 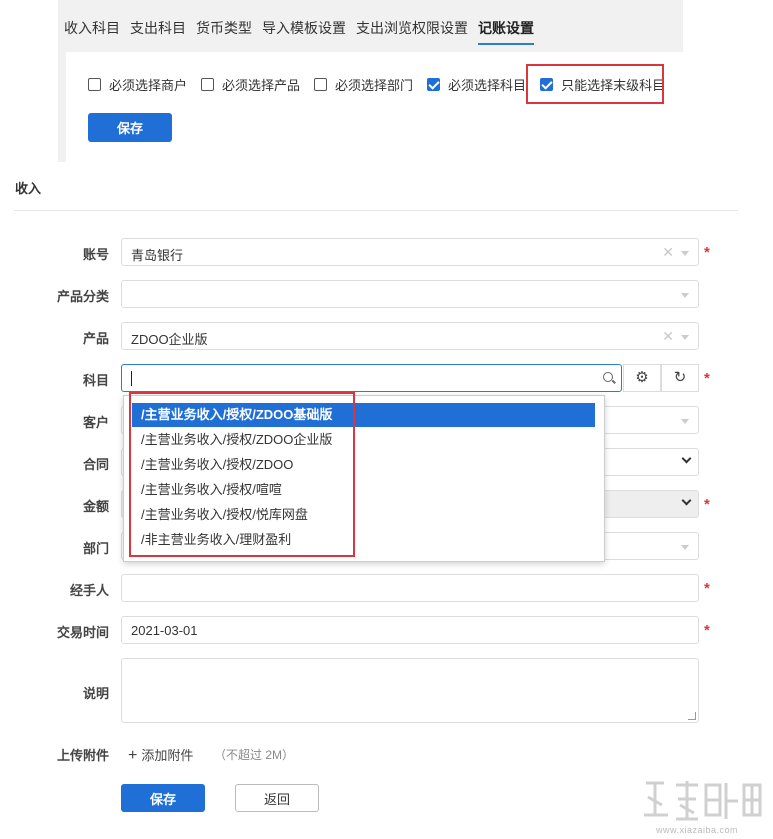 I want to click on back-button: 返回, so click(x=277, y=798).